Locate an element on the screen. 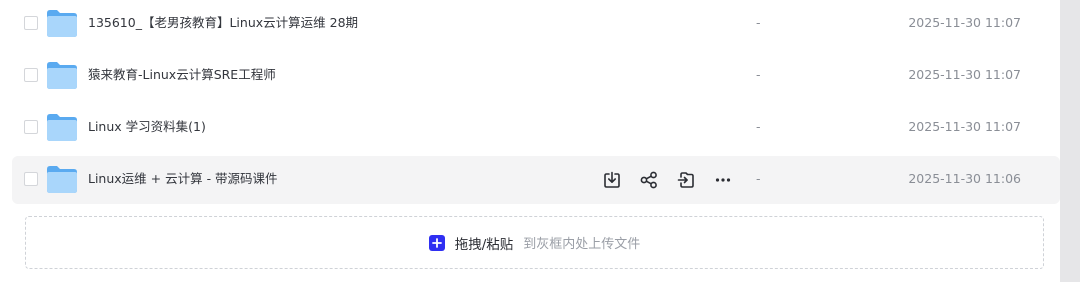  download-button is located at coordinates (612, 180).